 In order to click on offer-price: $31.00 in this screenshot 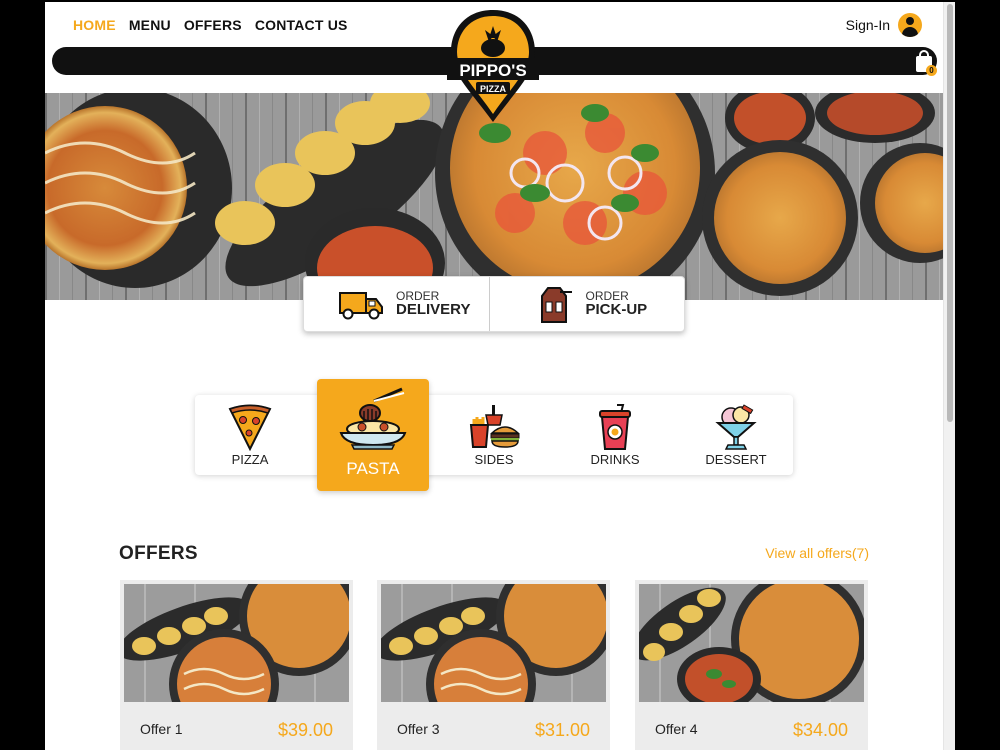, I will do `click(562, 730)`.